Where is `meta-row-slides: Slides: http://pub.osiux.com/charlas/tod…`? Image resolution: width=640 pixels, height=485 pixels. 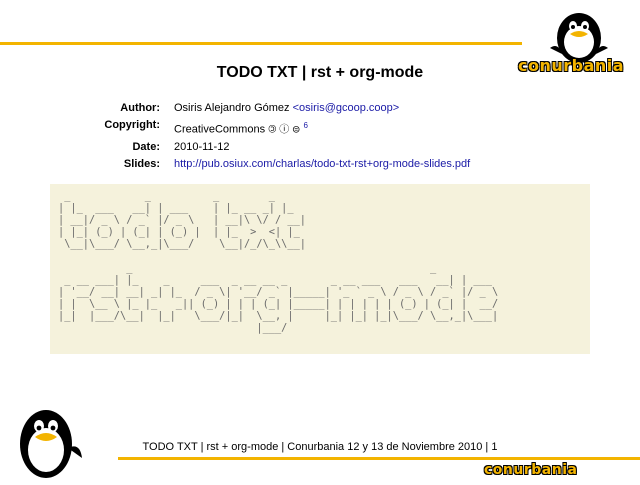 meta-row-slides: Slides: http://pub.osiux.com/charlas/tod… is located at coordinates (275, 164).